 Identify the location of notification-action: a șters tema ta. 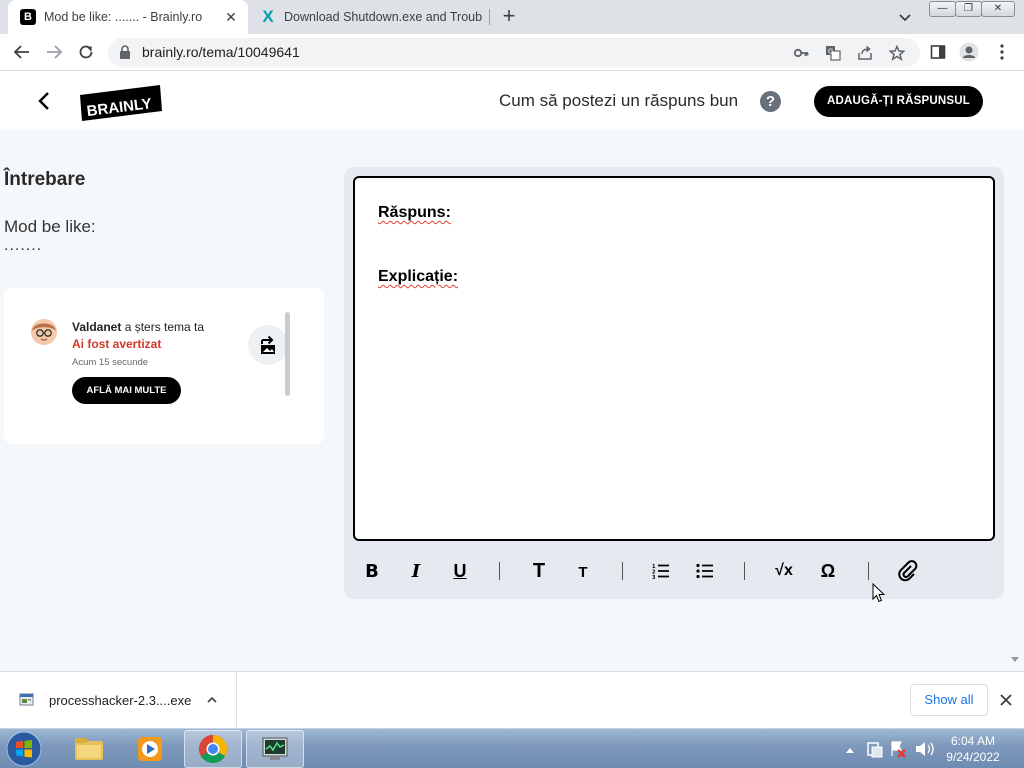
(164, 327).